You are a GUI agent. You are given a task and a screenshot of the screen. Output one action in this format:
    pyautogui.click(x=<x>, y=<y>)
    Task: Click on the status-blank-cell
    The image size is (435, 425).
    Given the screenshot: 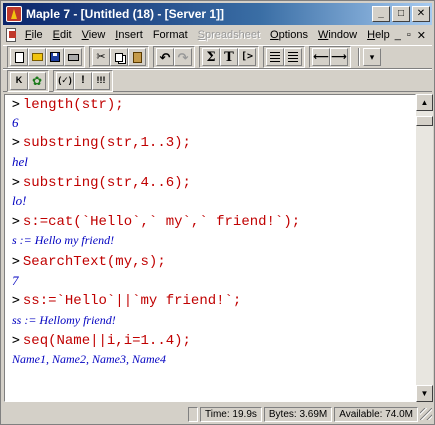 What is the action you would take?
    pyautogui.click(x=193, y=414)
    